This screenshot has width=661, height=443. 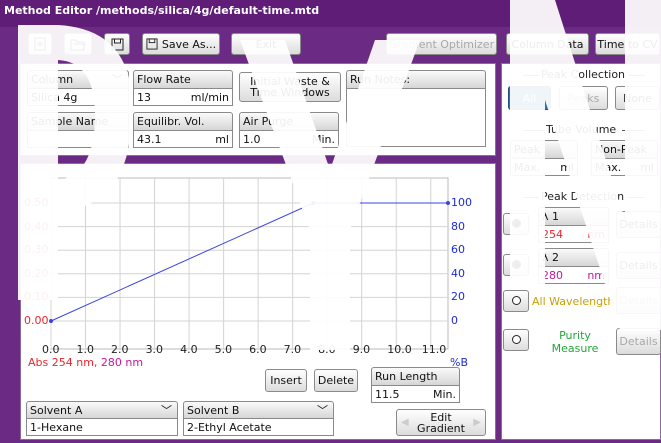 I want to click on equilibr-vol-value: 43.1, so click(x=149, y=139).